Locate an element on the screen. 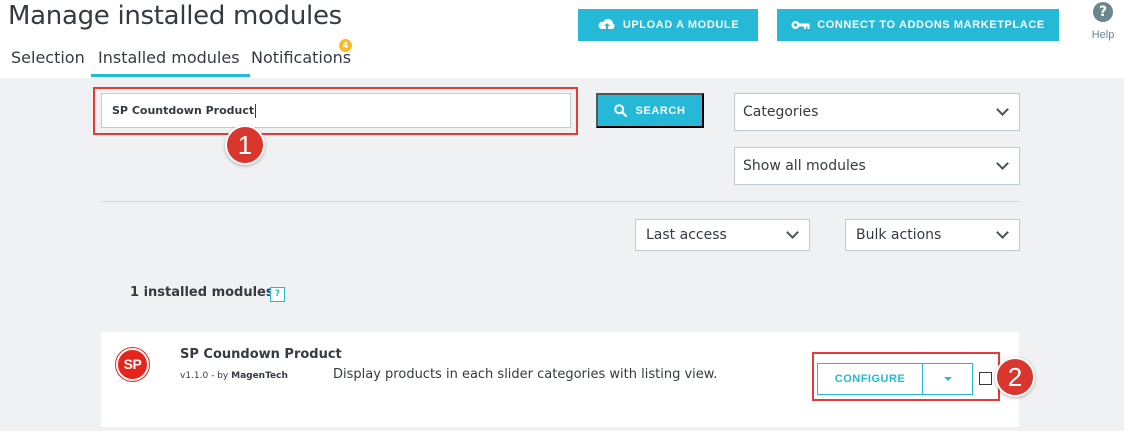  sort-select: Last access is located at coordinates (722, 235).